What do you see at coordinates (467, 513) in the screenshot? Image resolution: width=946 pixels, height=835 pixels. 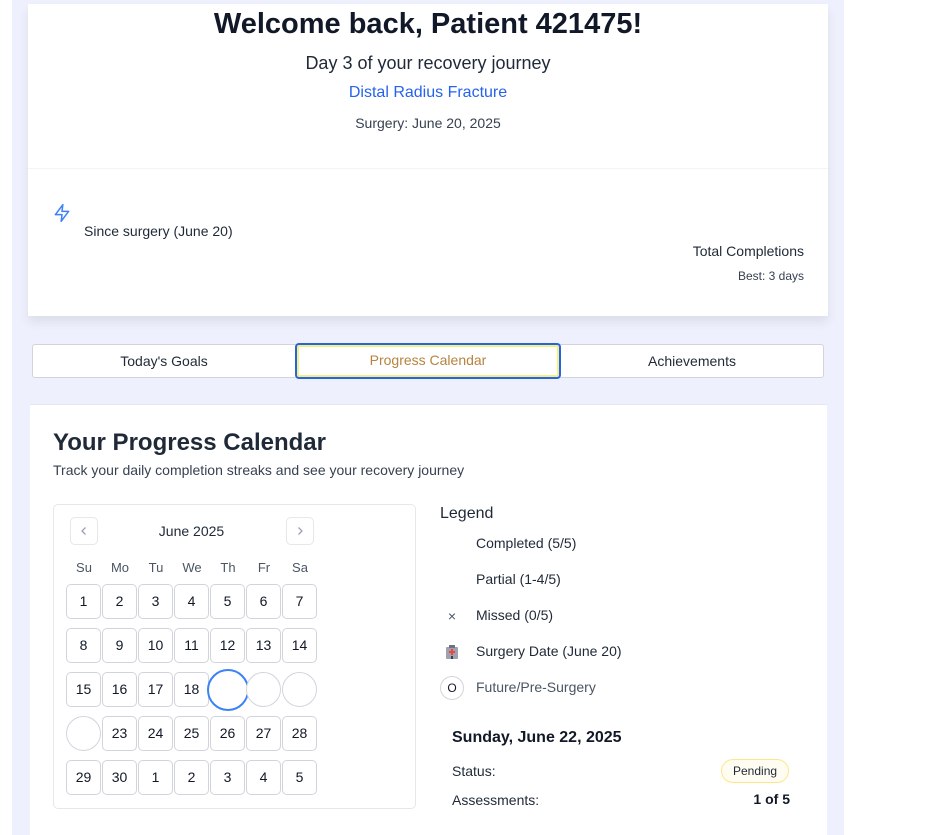 I see `legend-title: Legend` at bounding box center [467, 513].